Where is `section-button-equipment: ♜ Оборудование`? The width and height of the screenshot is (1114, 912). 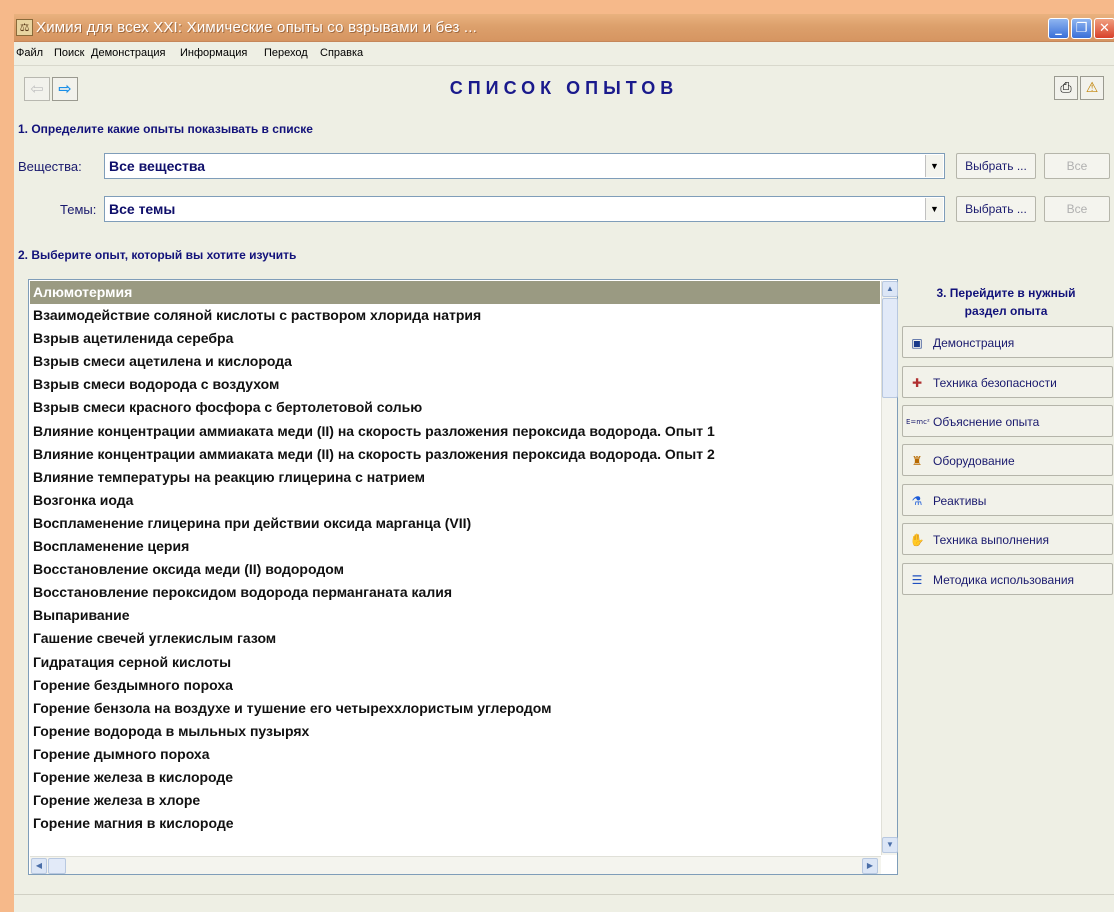
section-button-equipment: ♜ Оборудование is located at coordinates (1007, 460).